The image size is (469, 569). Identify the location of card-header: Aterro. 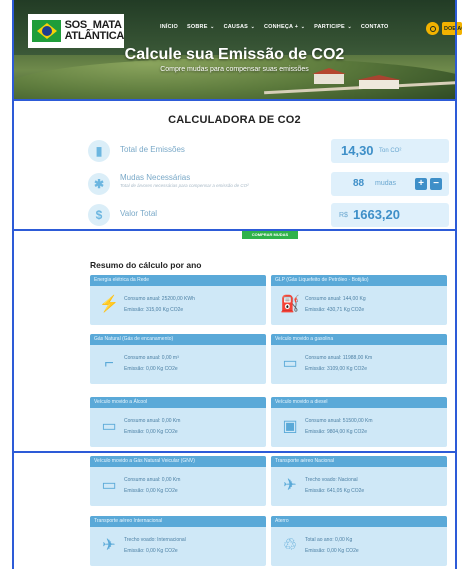
(359, 521).